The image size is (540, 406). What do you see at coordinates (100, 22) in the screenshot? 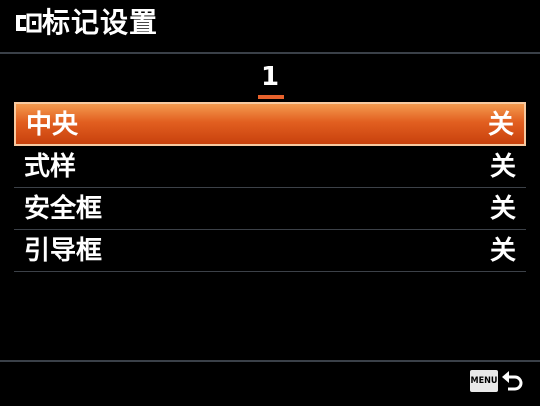
I see `page-title: 标记设置` at bounding box center [100, 22].